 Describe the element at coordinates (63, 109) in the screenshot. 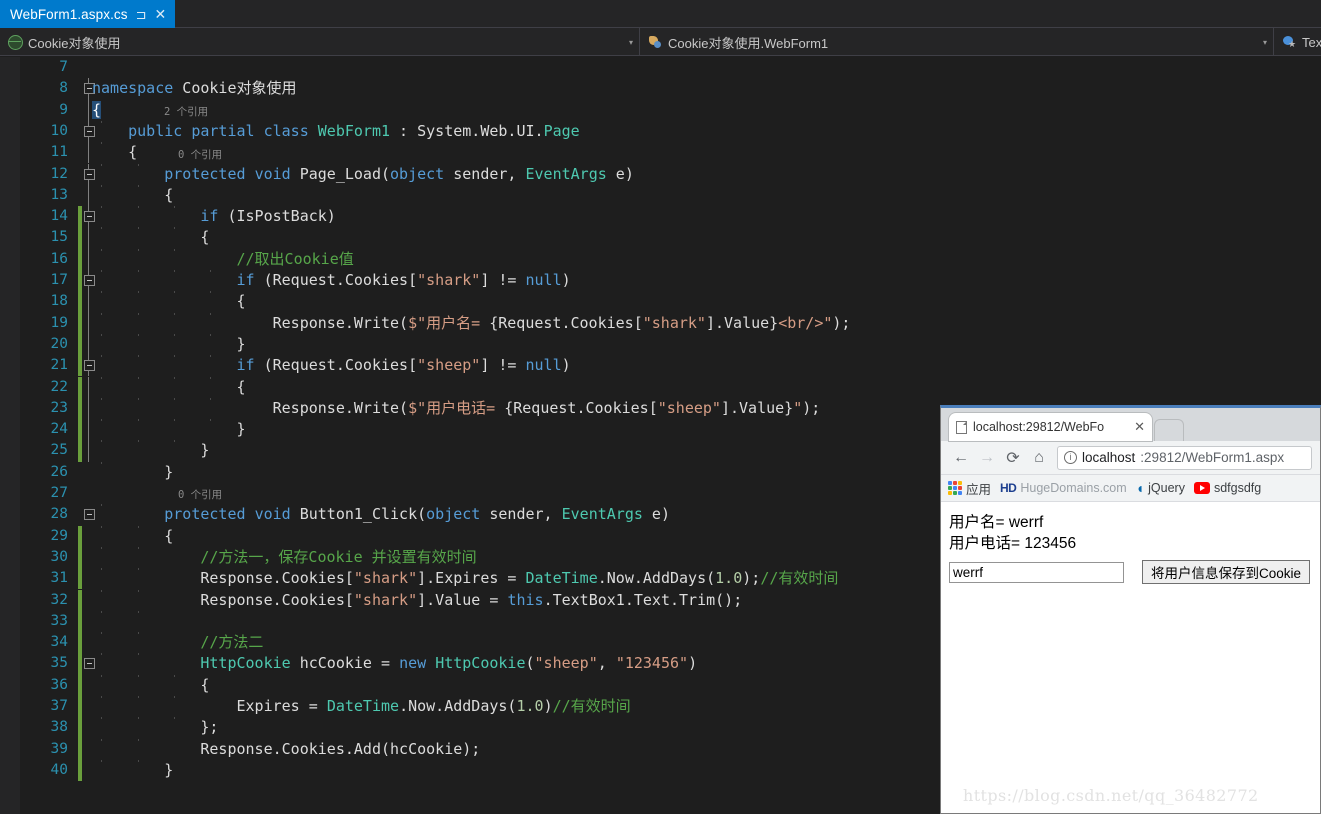

I see `line-number: 9` at that location.